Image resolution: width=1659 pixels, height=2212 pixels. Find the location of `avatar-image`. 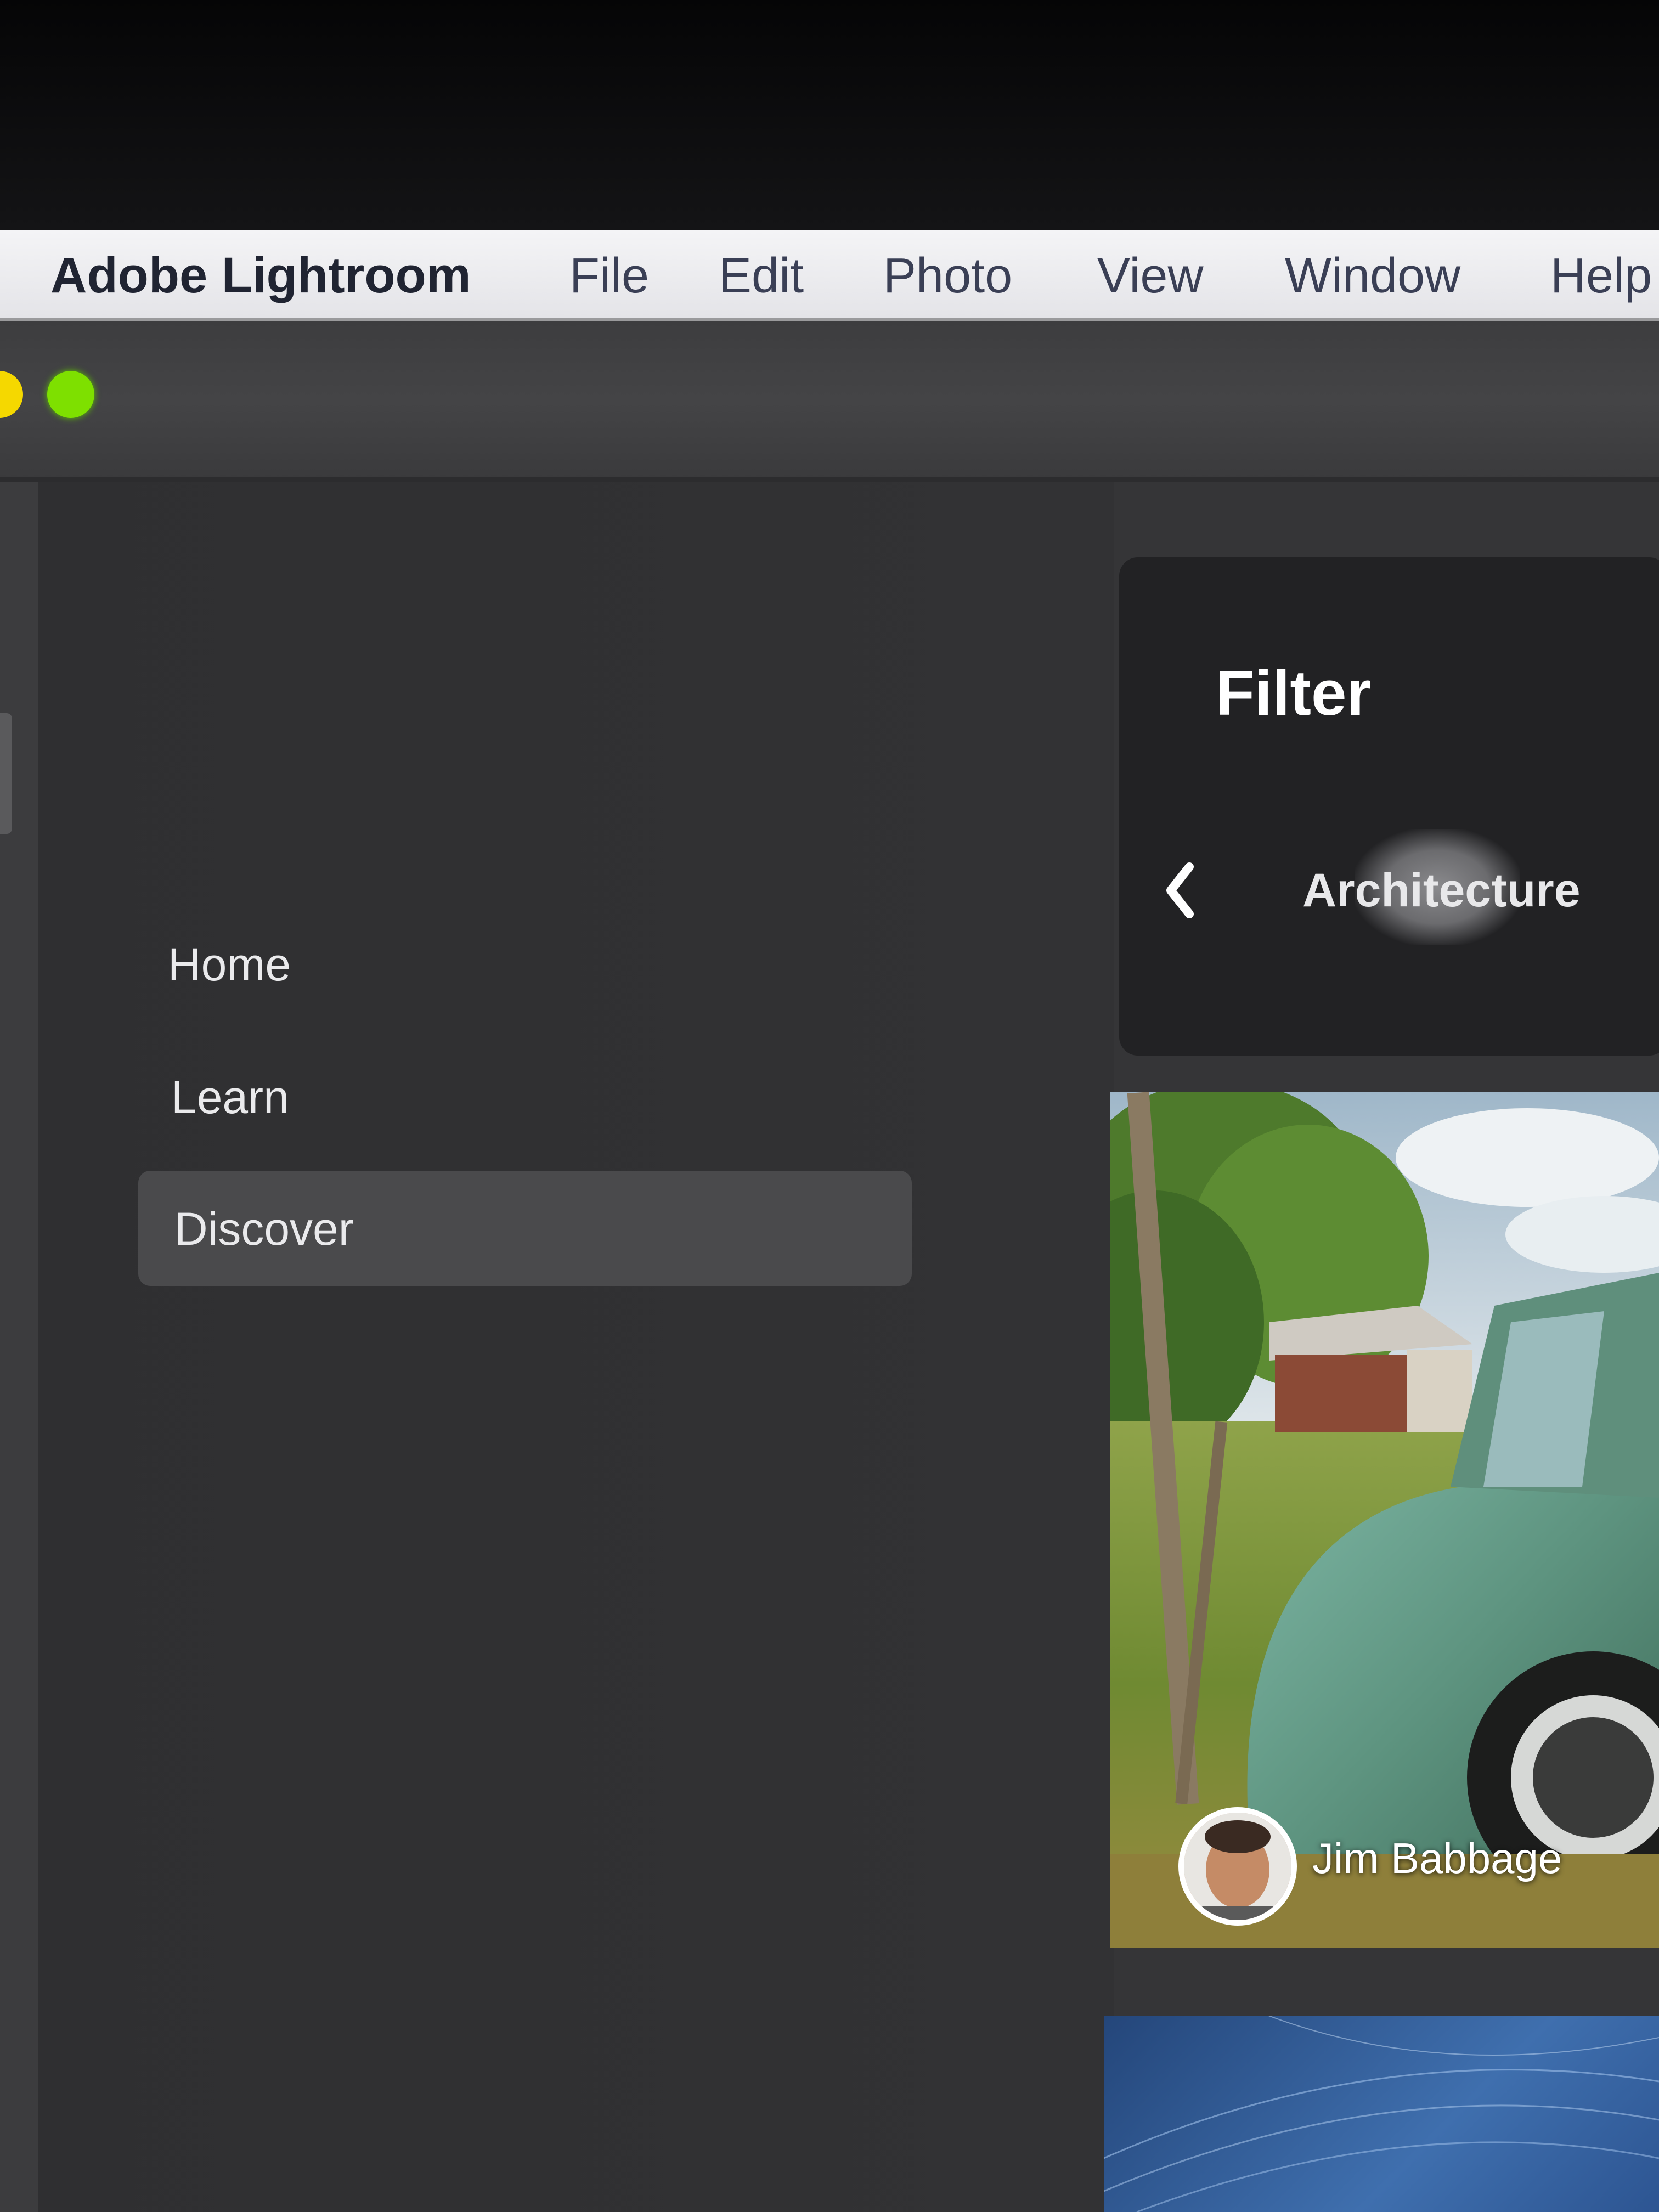

avatar-image is located at coordinates (1238, 1867).